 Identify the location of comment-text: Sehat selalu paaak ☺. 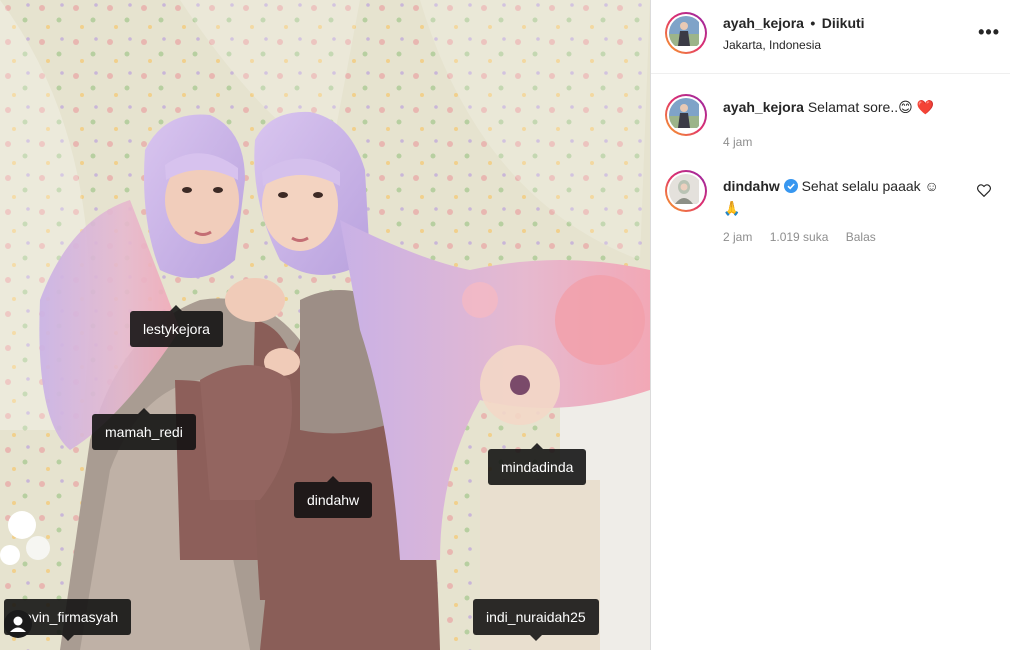
(870, 186).